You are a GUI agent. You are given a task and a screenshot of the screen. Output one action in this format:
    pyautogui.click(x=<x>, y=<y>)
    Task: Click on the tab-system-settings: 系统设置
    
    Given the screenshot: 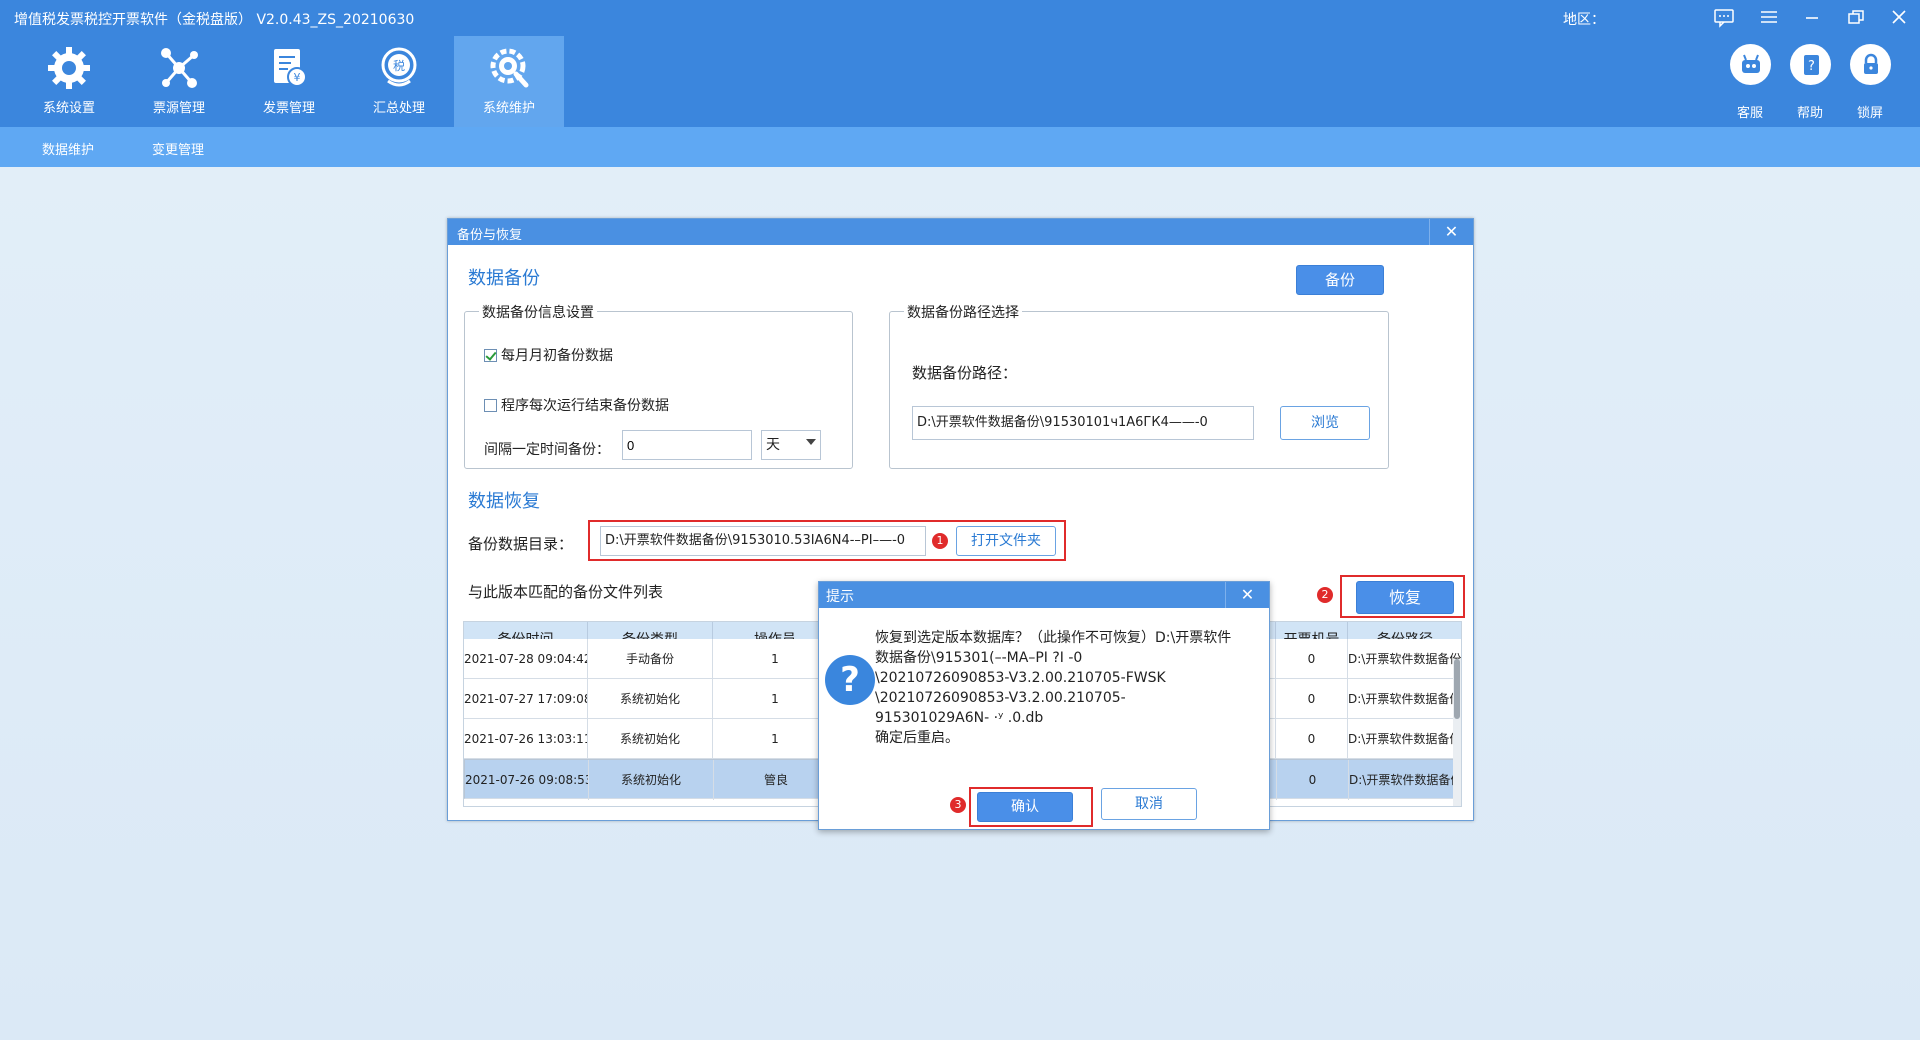 What is the action you would take?
    pyautogui.click(x=69, y=81)
    